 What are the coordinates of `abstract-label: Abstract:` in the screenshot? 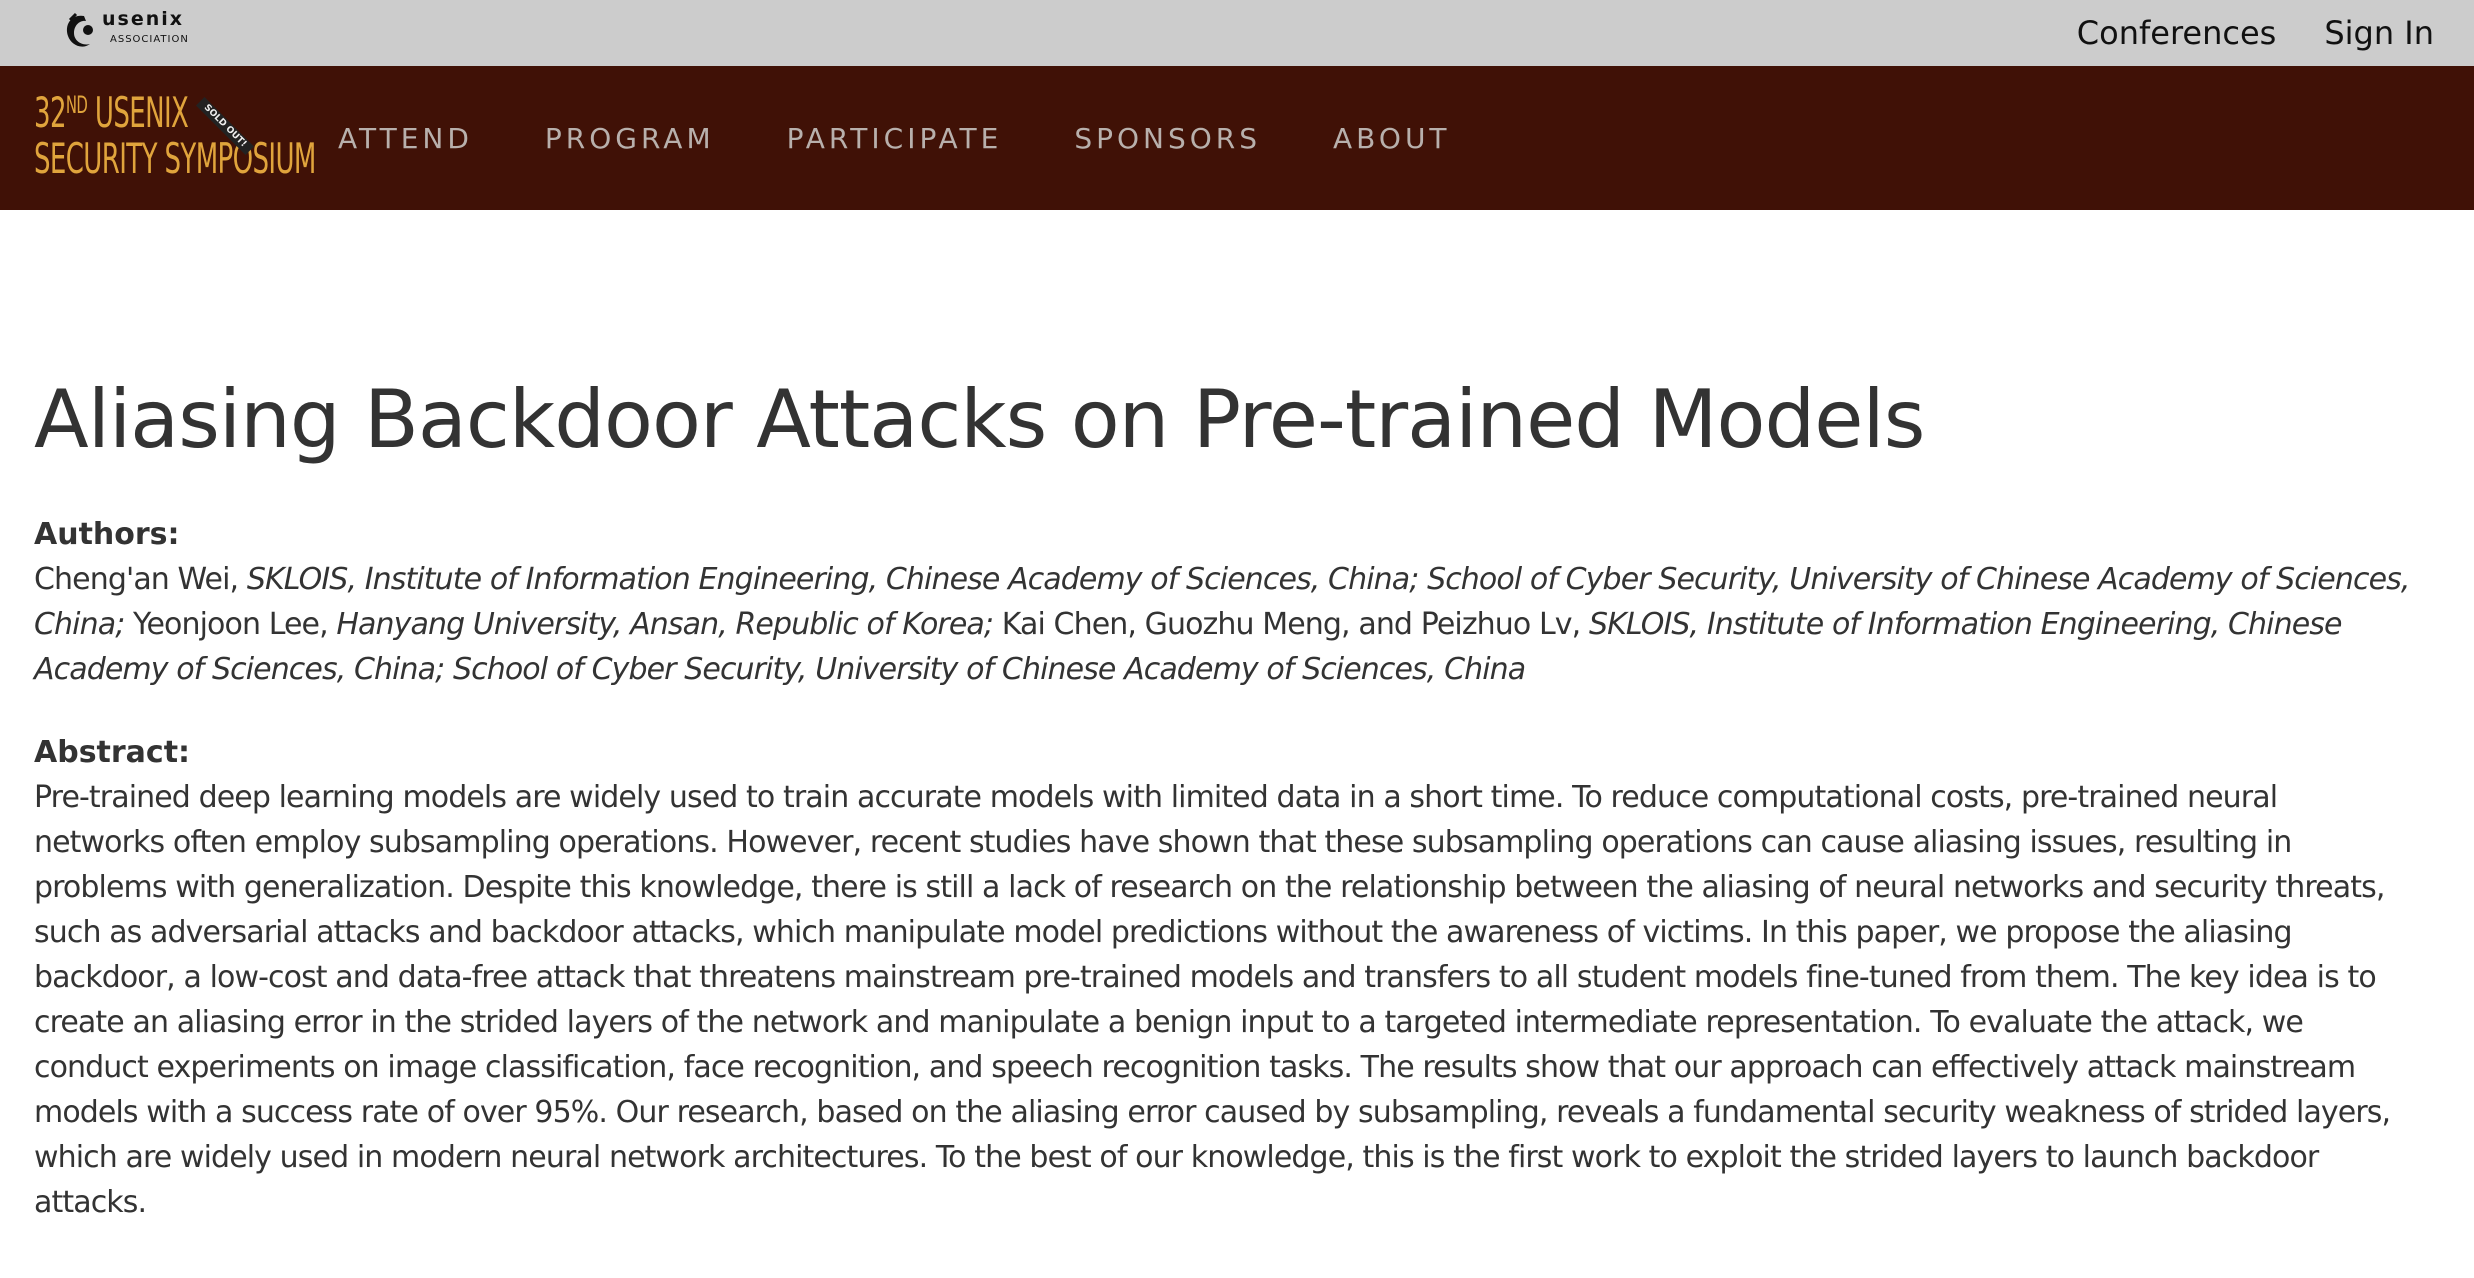 It's located at (112, 752).